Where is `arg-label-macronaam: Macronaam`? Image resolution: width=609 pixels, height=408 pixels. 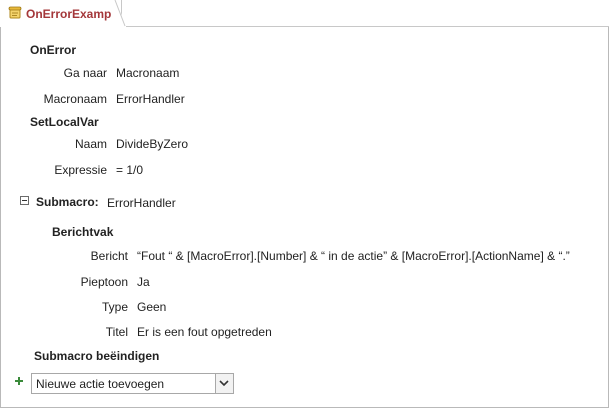
arg-label-macronaam: Macronaam is located at coordinates (75, 99).